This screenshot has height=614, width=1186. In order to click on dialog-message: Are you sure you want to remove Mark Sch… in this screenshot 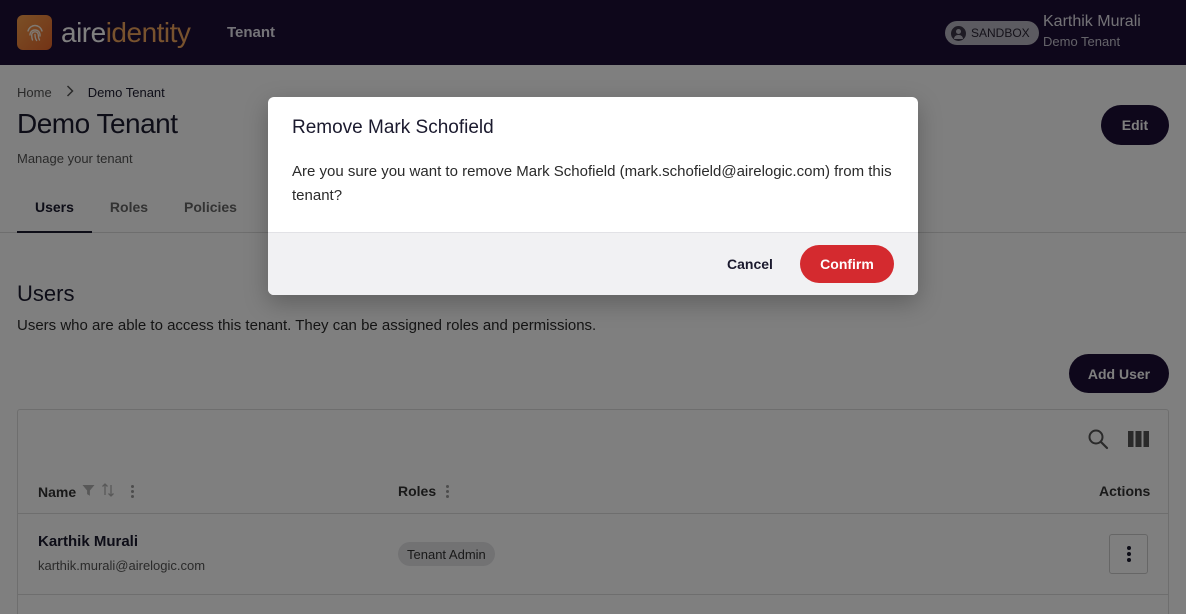, I will do `click(592, 183)`.